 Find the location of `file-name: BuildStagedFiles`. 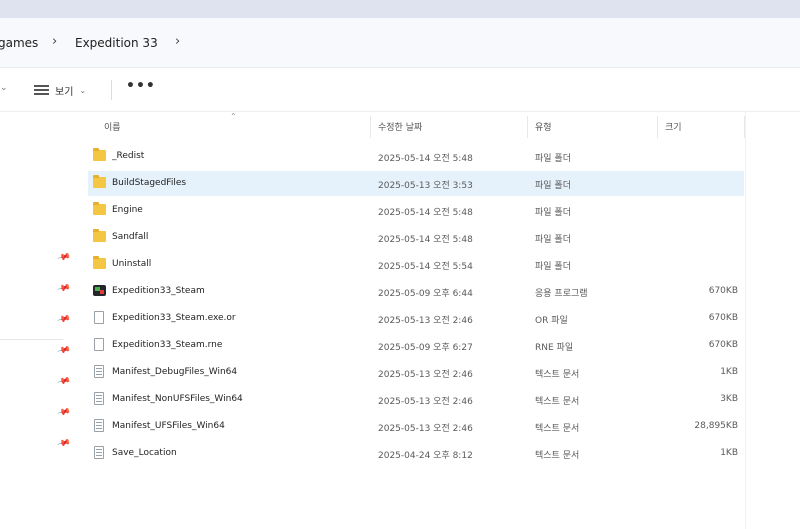

file-name: BuildStagedFiles is located at coordinates (149, 183).